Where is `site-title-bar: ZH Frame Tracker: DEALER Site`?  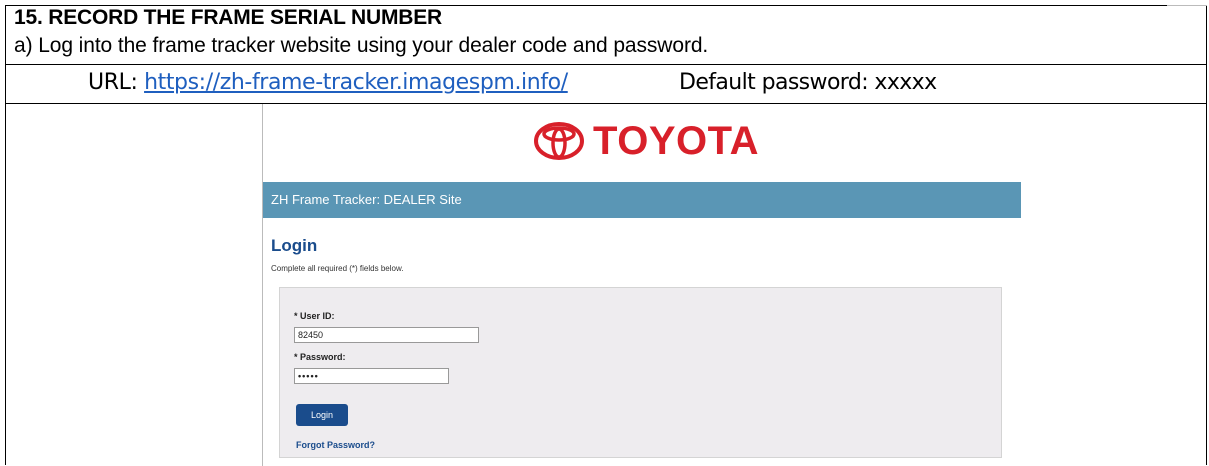
site-title-bar: ZH Frame Tracker: DEALER Site is located at coordinates (642, 200).